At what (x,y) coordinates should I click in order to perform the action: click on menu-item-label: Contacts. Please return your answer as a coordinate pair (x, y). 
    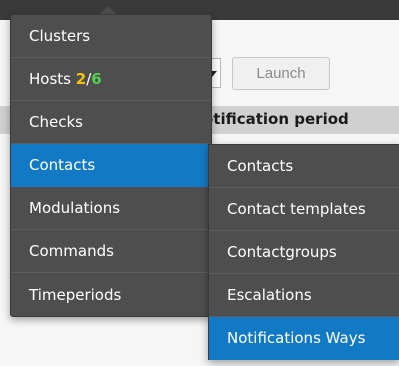
    Looking at the image, I should click on (62, 165).